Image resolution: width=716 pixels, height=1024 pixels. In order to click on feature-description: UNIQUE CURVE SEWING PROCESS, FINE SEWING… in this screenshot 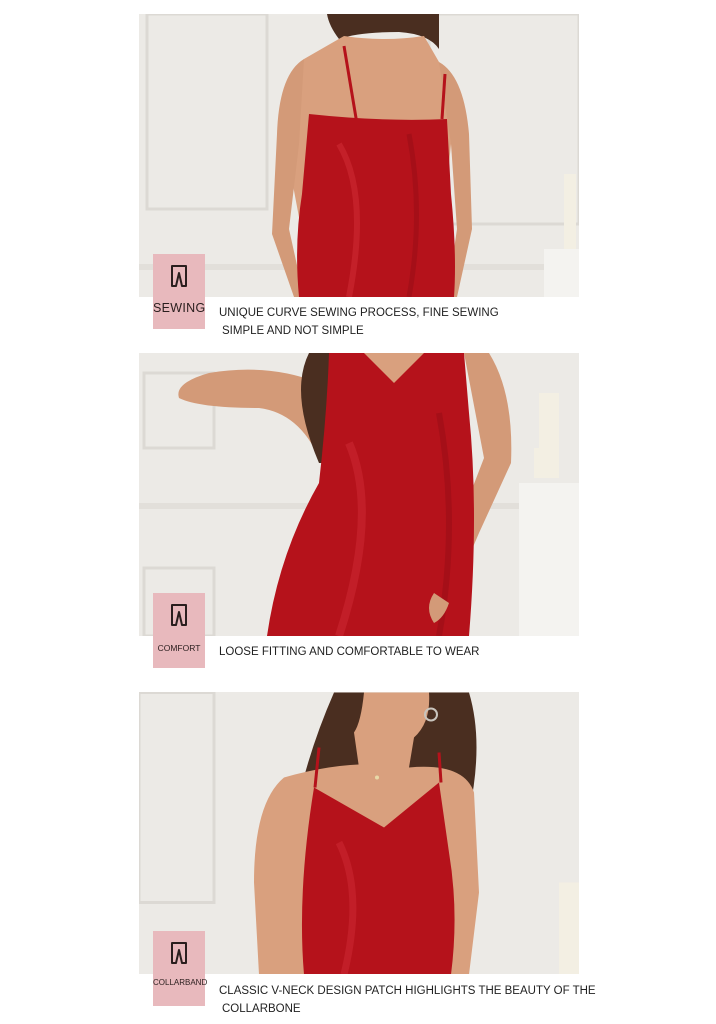, I will do `click(359, 322)`.